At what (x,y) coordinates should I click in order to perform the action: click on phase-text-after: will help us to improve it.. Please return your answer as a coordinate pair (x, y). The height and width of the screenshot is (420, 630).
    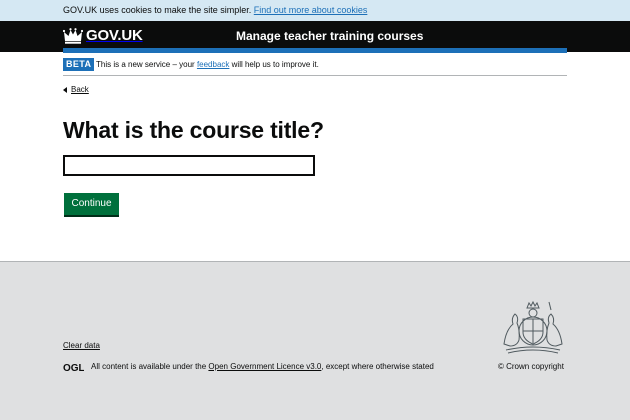
    Looking at the image, I should click on (275, 64).